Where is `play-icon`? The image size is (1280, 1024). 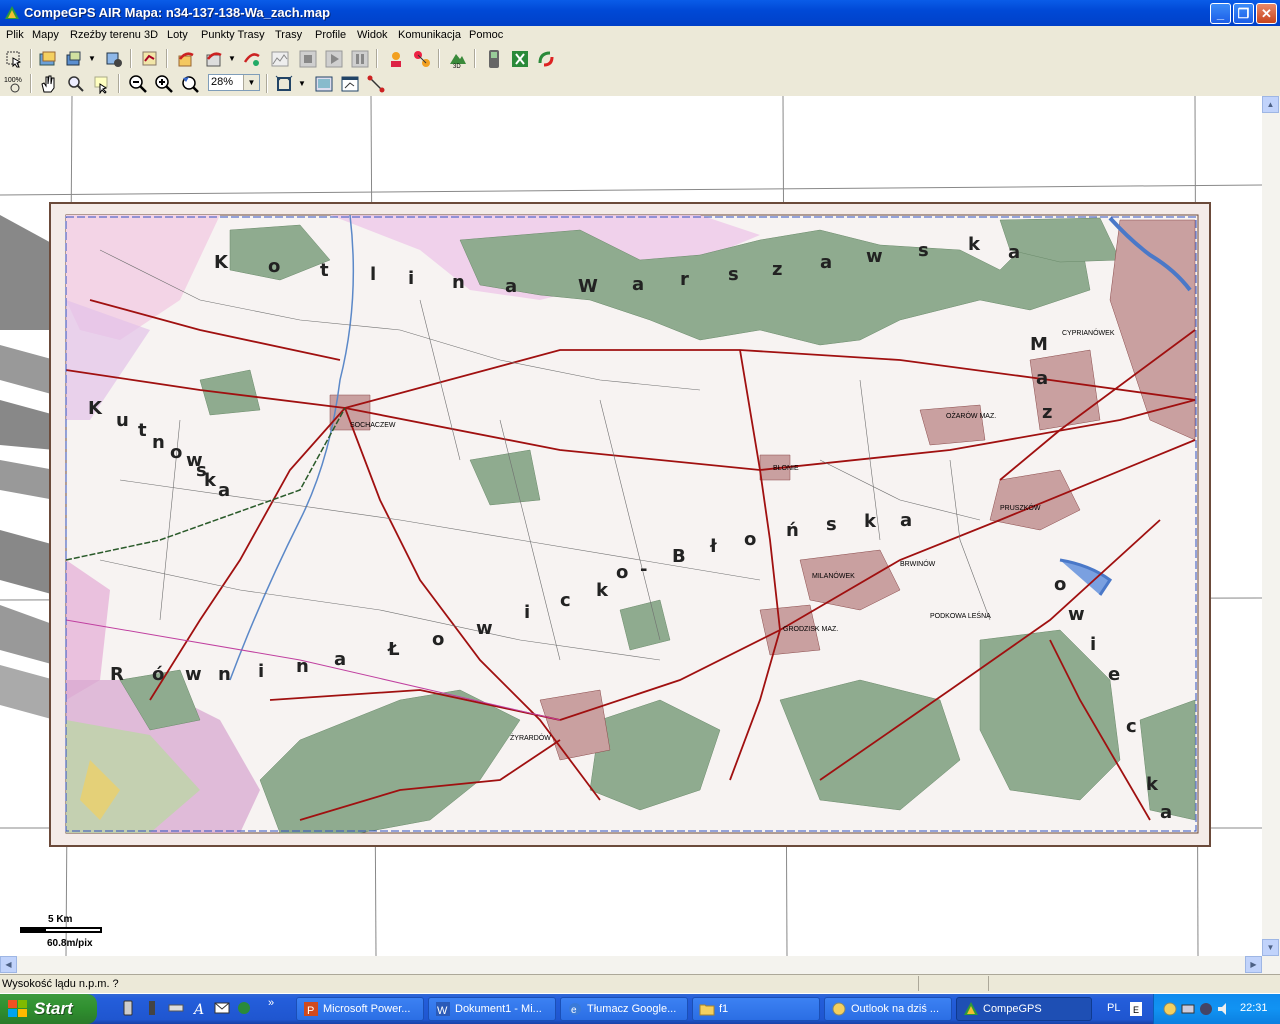
play-icon is located at coordinates (334, 59).